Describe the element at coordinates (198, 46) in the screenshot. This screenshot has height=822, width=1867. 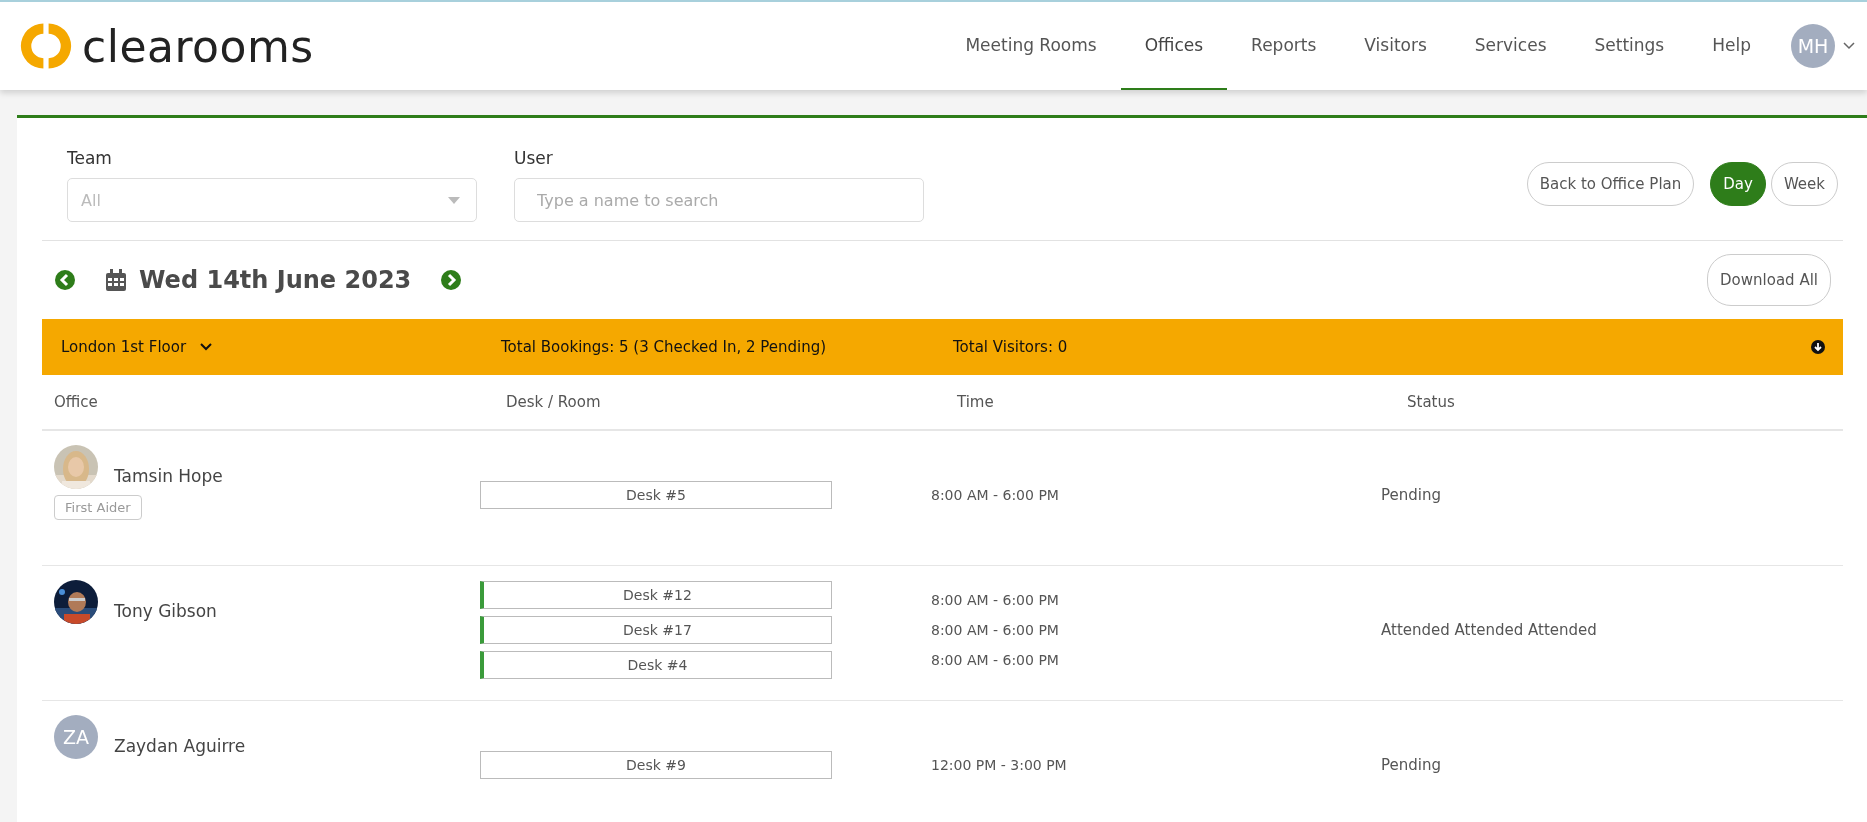
I see `logo-text: clearooms` at that location.